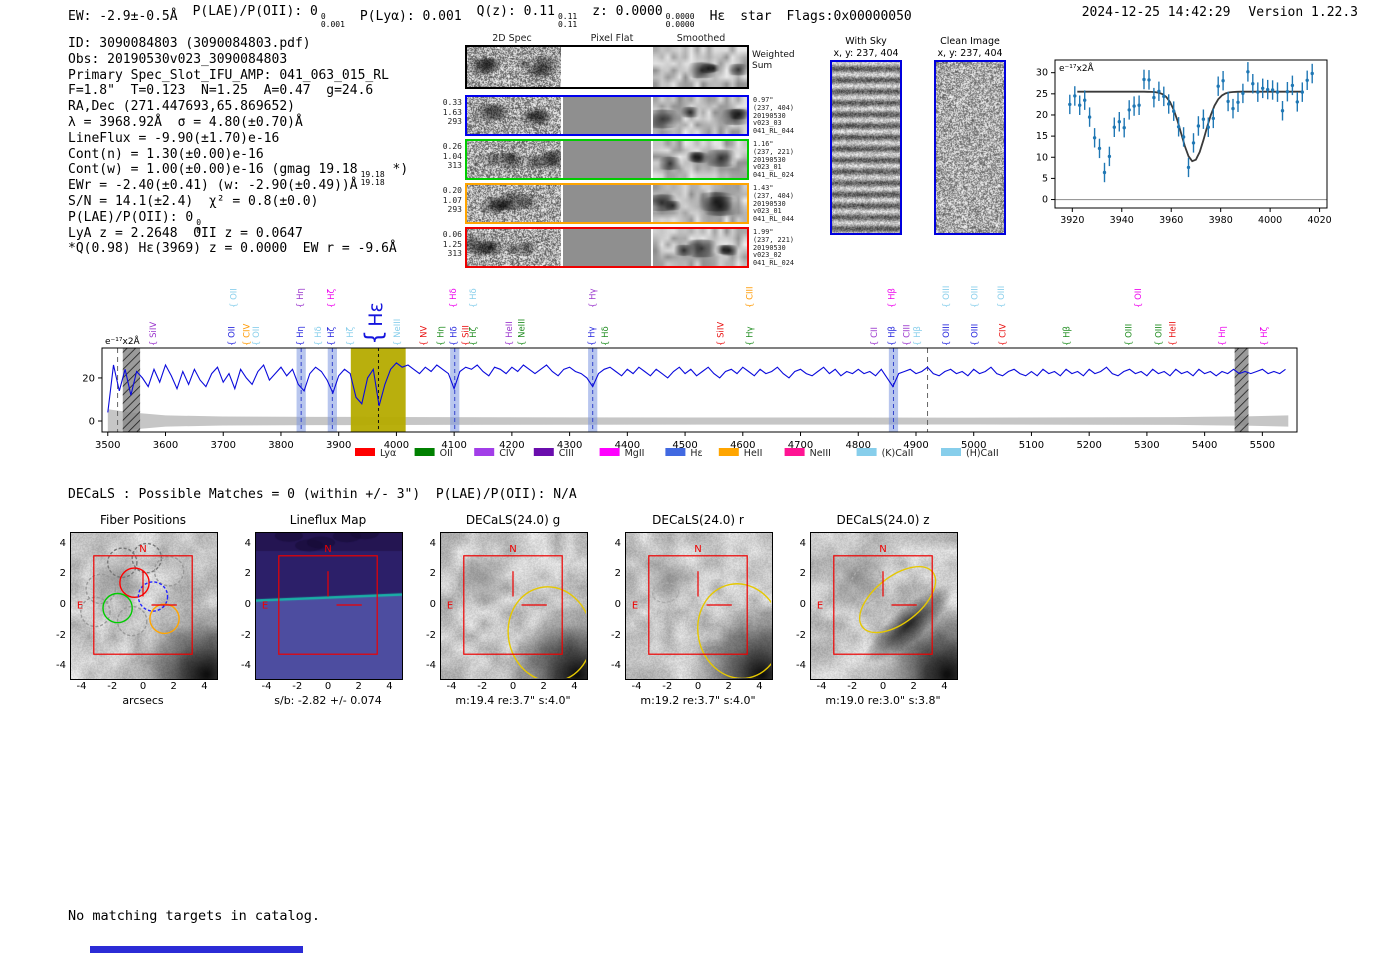  I want to click on header-metric: P(LAE)/P(OII): 0 0 0.001, so click(268, 16).